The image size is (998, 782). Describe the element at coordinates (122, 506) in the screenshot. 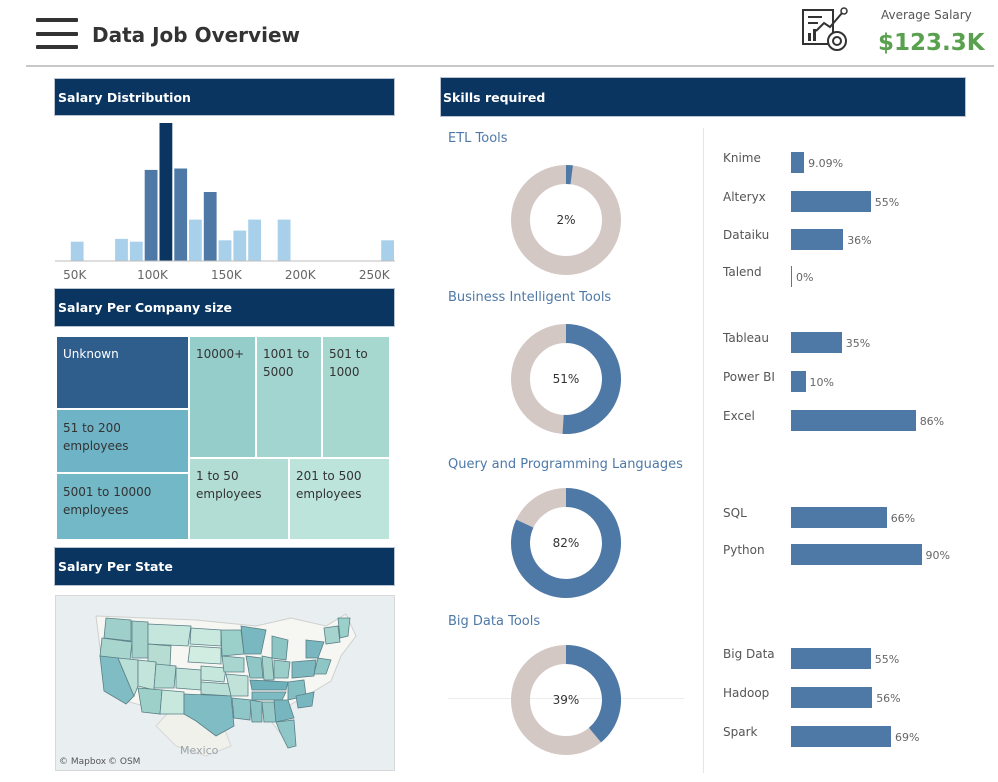

I see `treemap-cell-5001-10000: 5001 to 10000 employees` at that location.